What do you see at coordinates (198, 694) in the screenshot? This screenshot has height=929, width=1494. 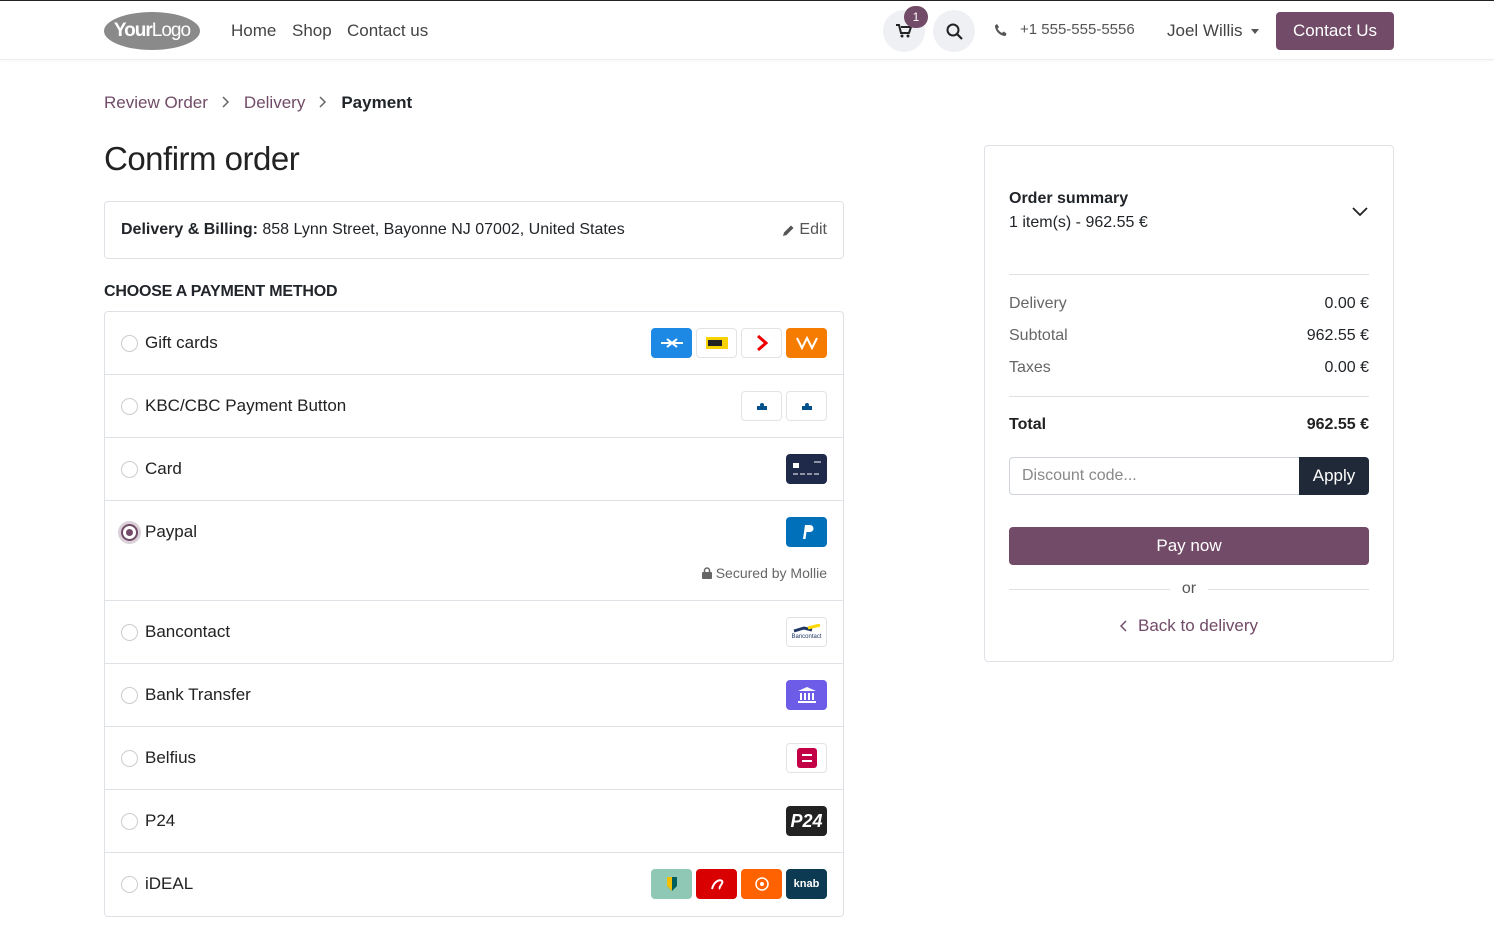 I see `method-label: Bank Transfer` at bounding box center [198, 694].